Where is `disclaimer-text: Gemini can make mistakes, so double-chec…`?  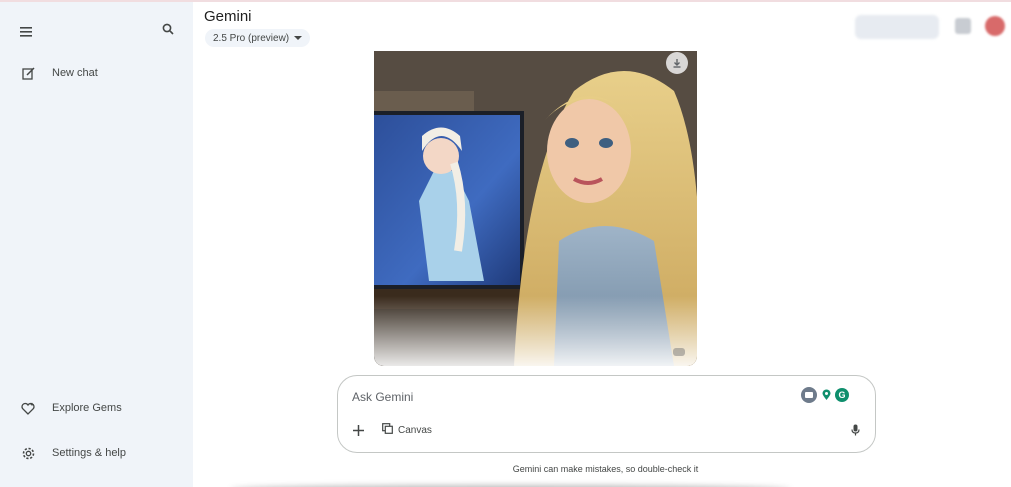
disclaimer-text: Gemini can make mistakes, so double-chec… is located at coordinates (605, 469).